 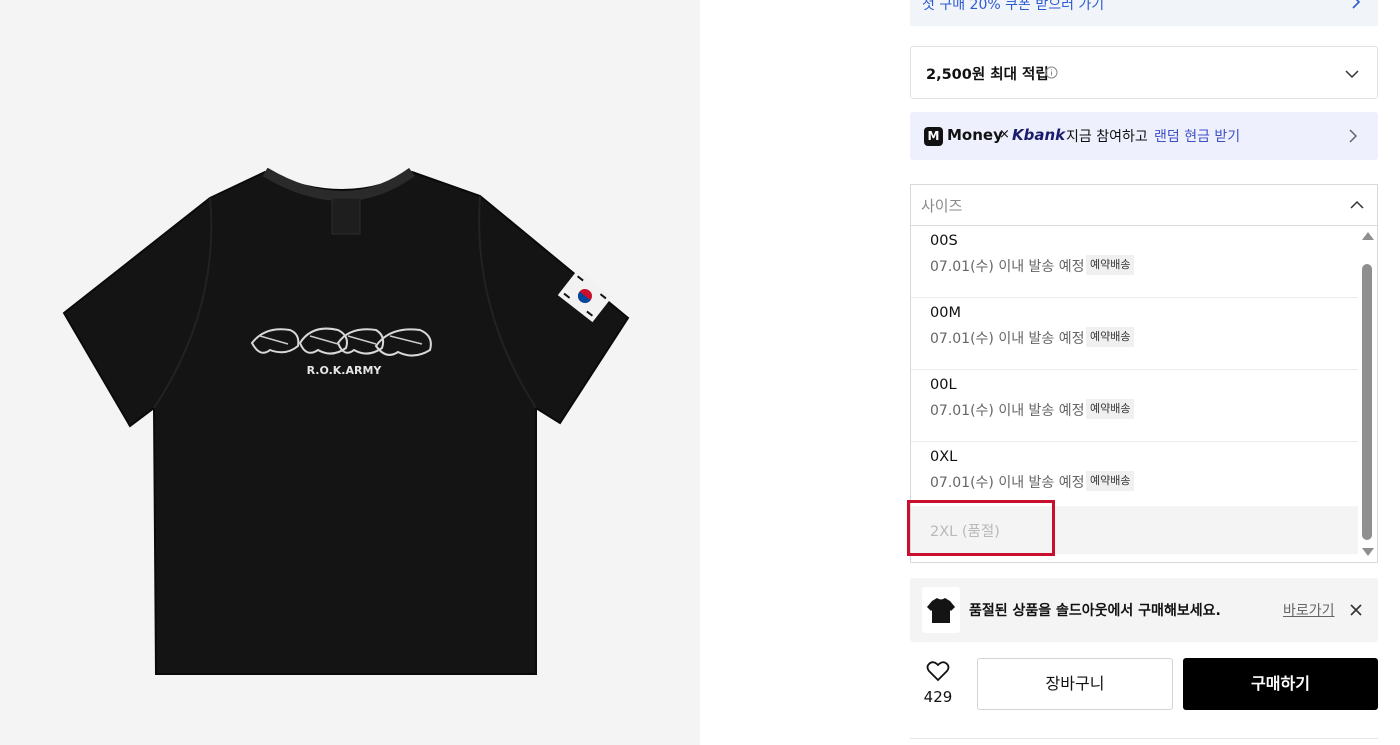 What do you see at coordinates (1368, 552) in the screenshot?
I see `scroll-down-arrow-icon` at bounding box center [1368, 552].